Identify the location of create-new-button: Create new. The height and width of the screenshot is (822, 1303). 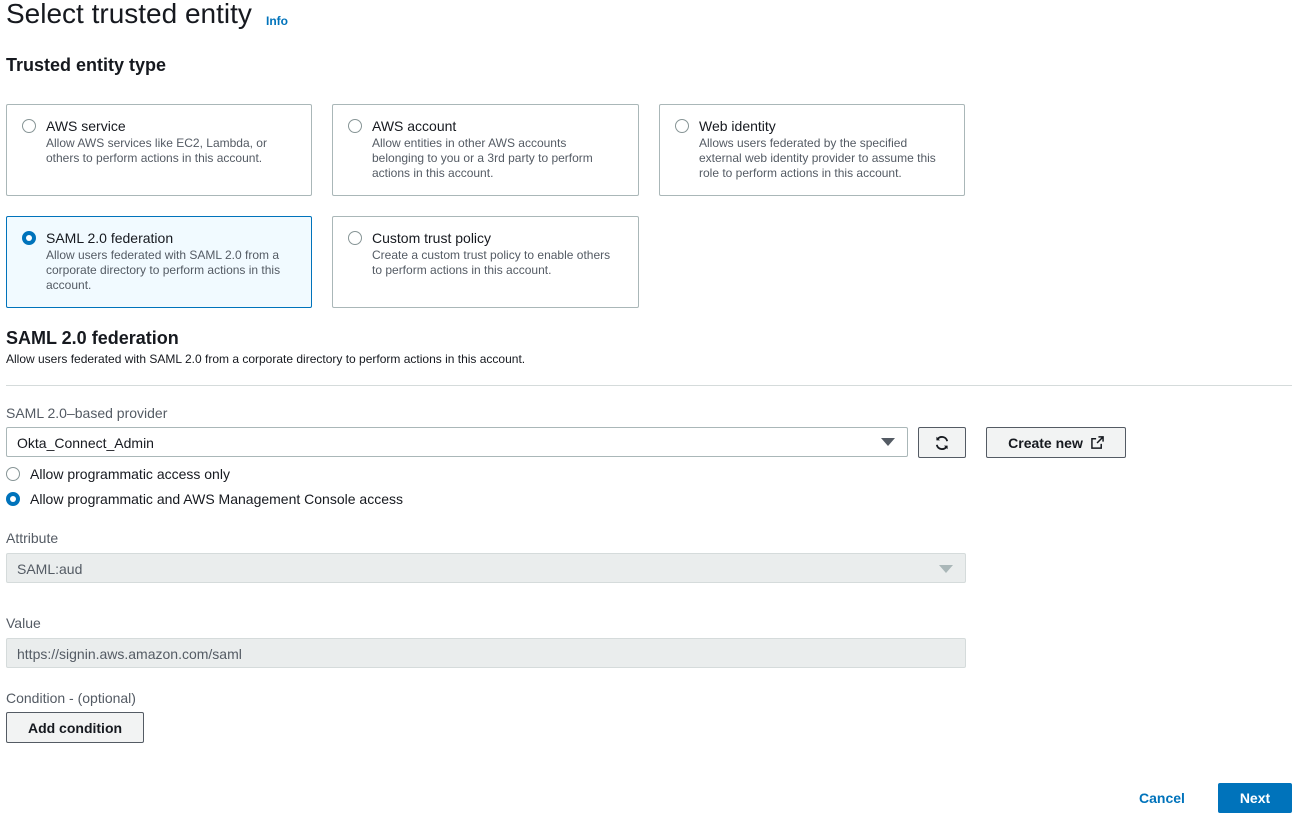
(1056, 442).